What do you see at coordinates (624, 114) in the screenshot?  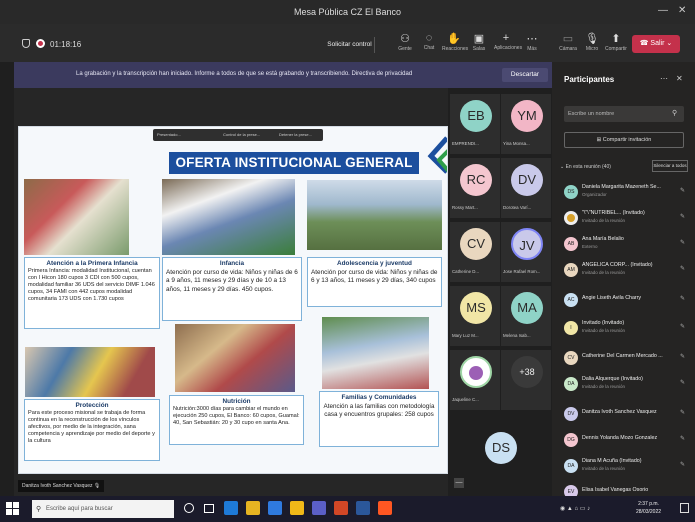 I see `participant-search-input: Escribe un nombre` at bounding box center [624, 114].